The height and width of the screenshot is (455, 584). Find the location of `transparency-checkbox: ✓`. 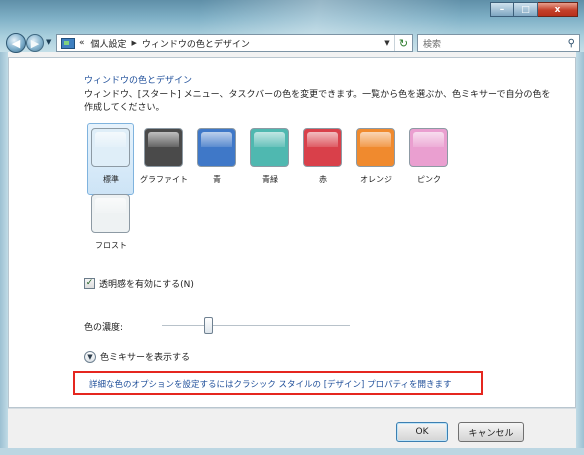

transparency-checkbox: ✓ is located at coordinates (89, 283).